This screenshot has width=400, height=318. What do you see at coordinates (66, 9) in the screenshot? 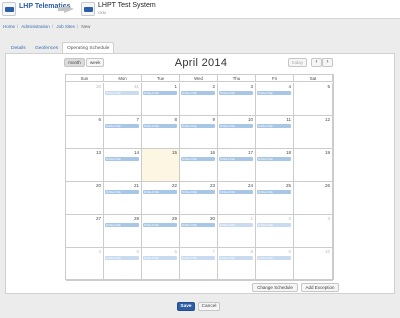
I see `arrow-right-icon` at bounding box center [66, 9].